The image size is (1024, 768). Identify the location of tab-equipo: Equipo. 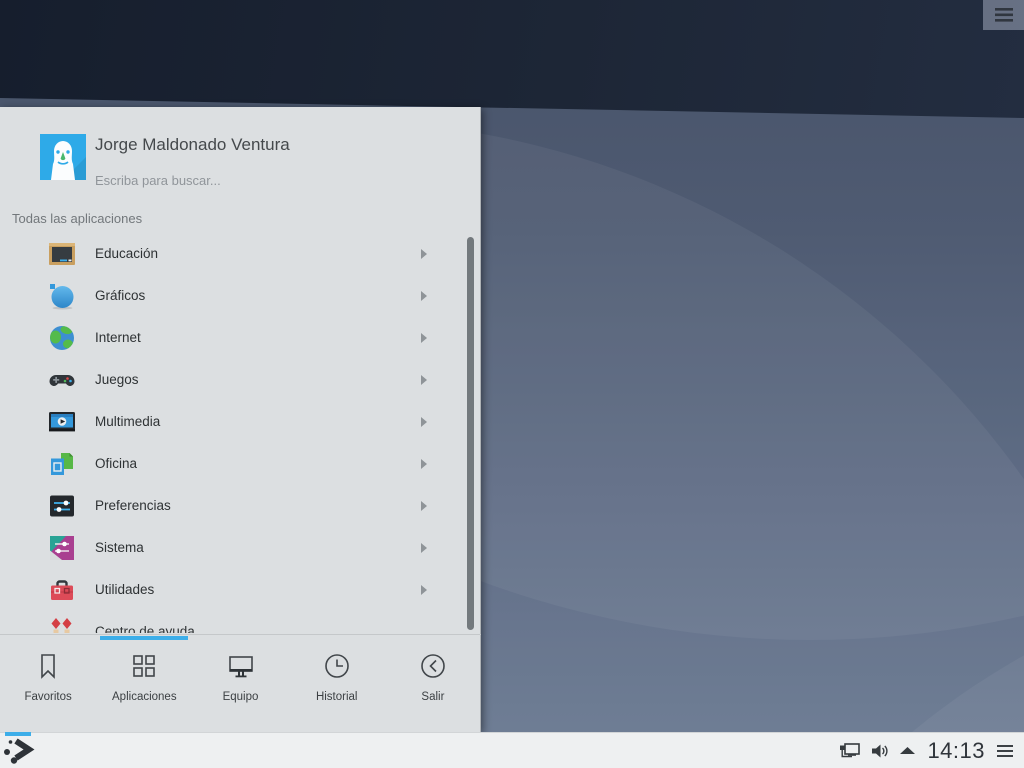
(240, 683).